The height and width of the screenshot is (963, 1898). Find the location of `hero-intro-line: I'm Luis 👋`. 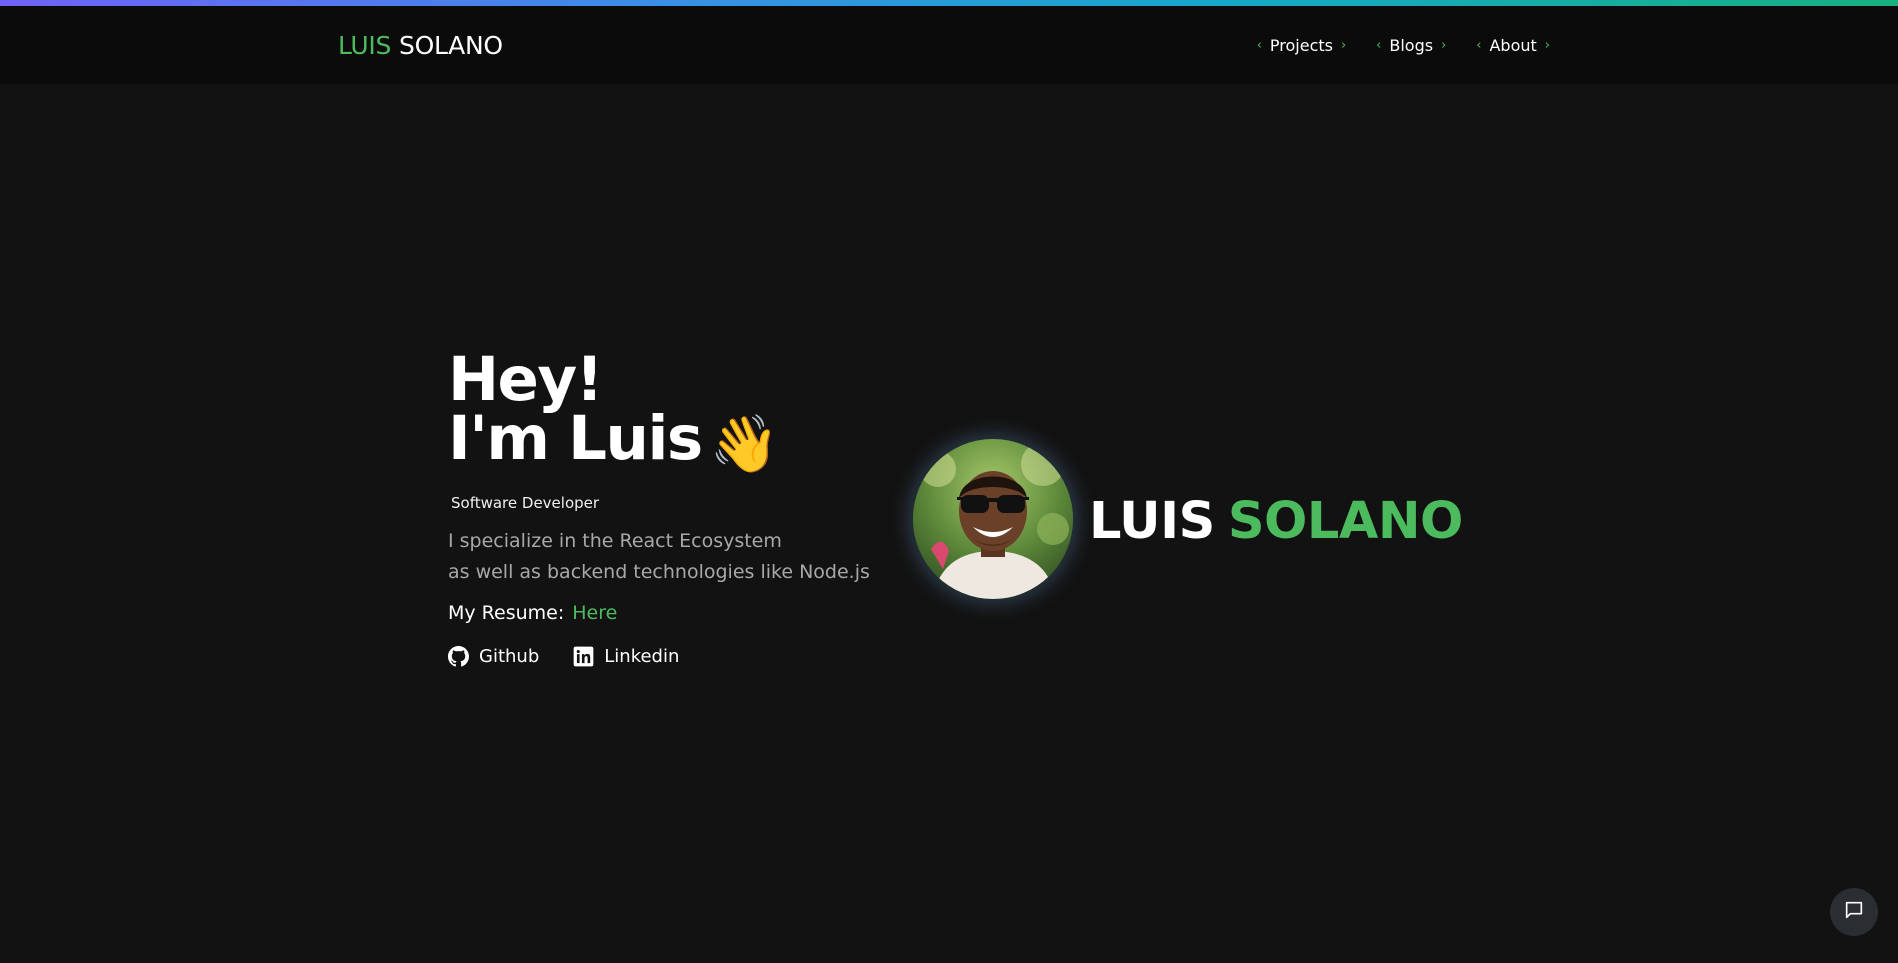

hero-intro-line: I'm Luis 👋 is located at coordinates (678, 442).